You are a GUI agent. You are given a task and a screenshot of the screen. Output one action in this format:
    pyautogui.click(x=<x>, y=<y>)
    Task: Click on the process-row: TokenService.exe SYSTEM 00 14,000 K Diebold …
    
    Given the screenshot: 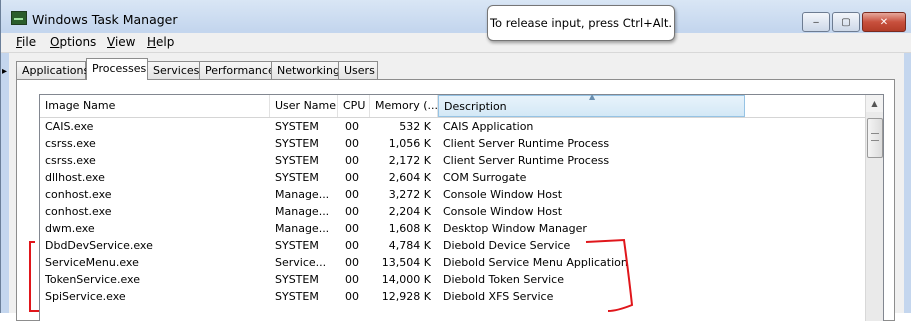 What is the action you would take?
    pyautogui.click(x=453, y=279)
    